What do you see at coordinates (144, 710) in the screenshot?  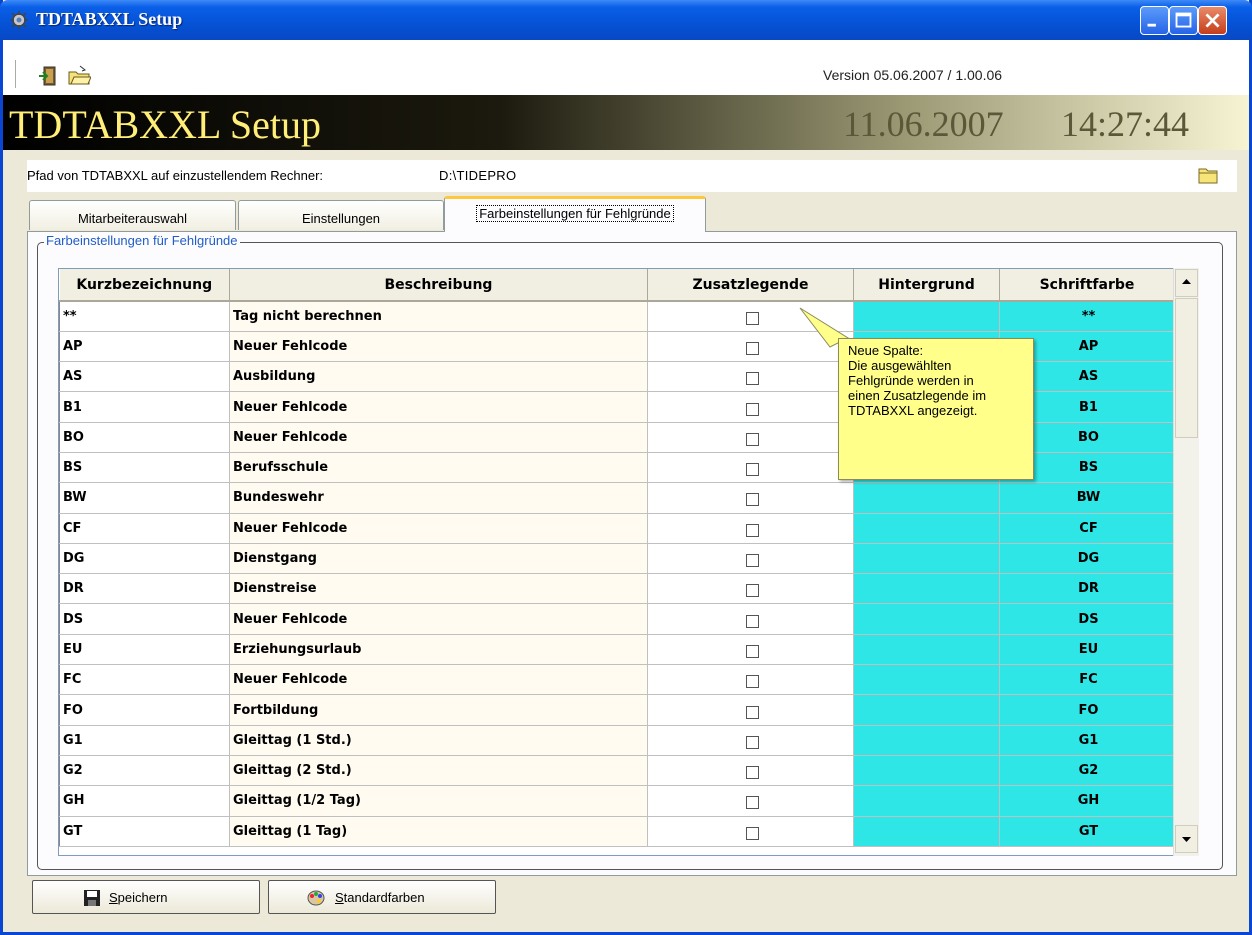 I see `code-cell: FO` at bounding box center [144, 710].